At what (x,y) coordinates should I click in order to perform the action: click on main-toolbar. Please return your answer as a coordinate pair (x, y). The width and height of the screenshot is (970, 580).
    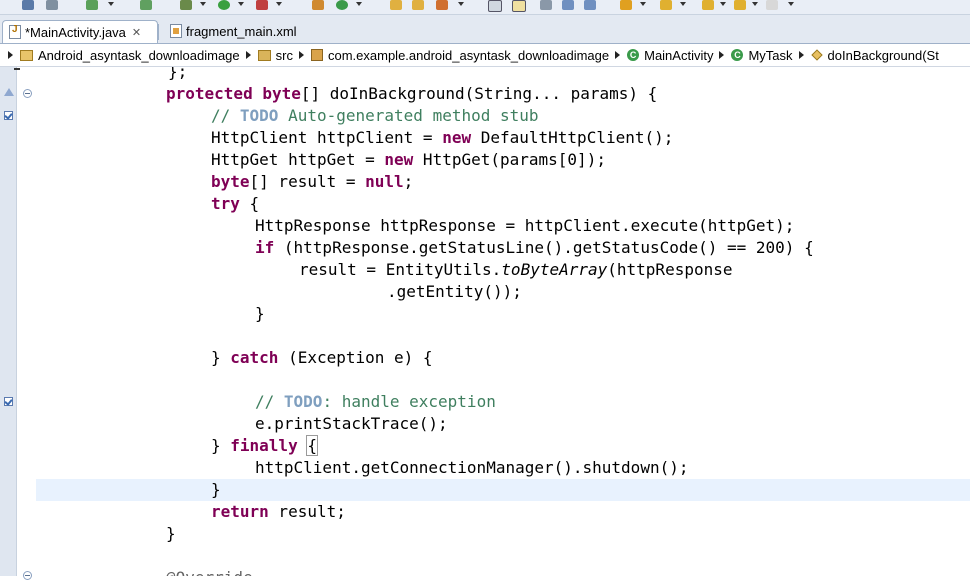
    Looking at the image, I should click on (485, 7).